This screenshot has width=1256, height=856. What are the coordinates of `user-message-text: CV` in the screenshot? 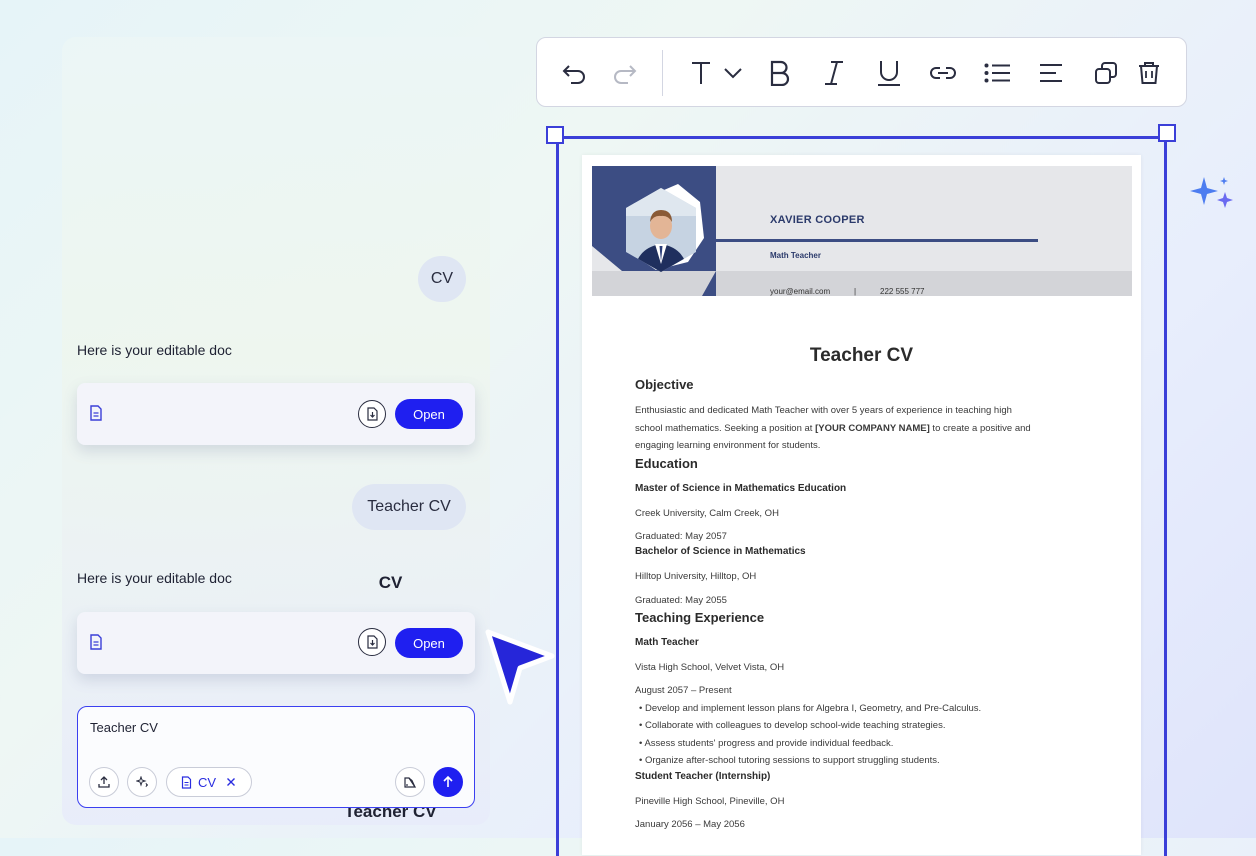 It's located at (442, 278).